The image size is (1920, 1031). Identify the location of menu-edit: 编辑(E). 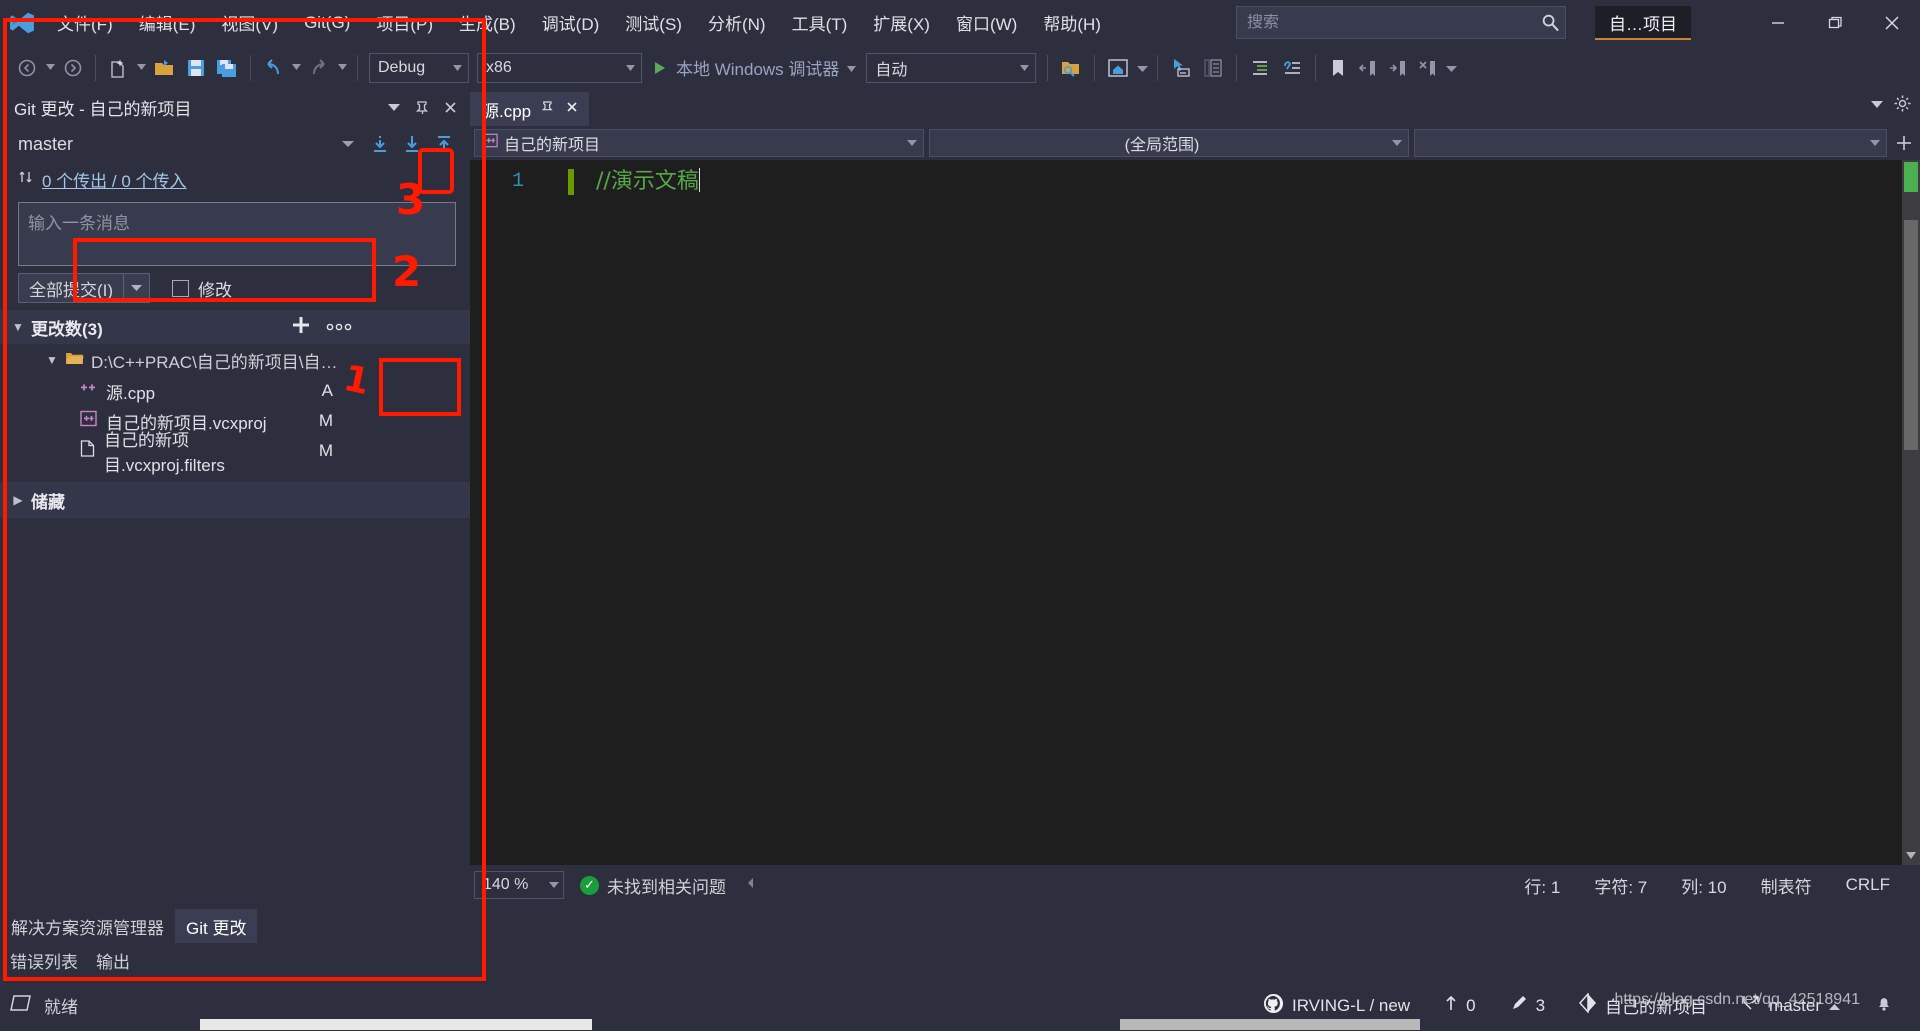
(167, 22).